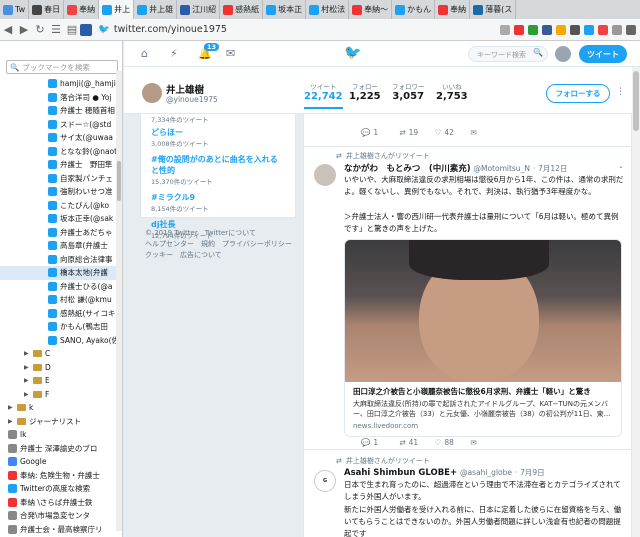 This screenshot has height=537, width=640. I want to click on bookmark-folder: ▶ D, so click(61, 368).